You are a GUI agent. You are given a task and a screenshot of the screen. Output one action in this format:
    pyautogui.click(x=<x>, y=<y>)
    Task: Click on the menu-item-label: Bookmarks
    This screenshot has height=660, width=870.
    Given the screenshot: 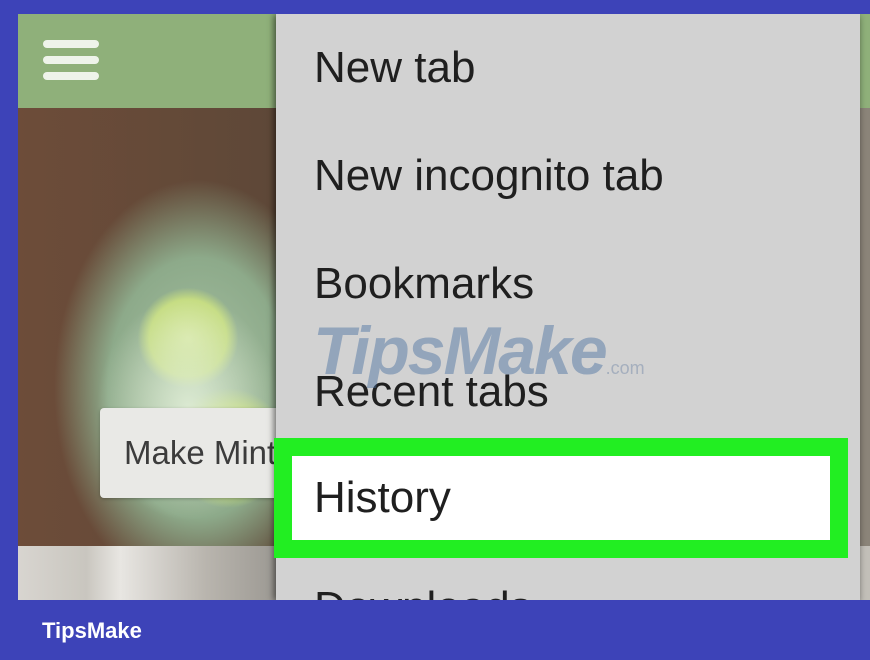 What is the action you would take?
    pyautogui.click(x=424, y=283)
    